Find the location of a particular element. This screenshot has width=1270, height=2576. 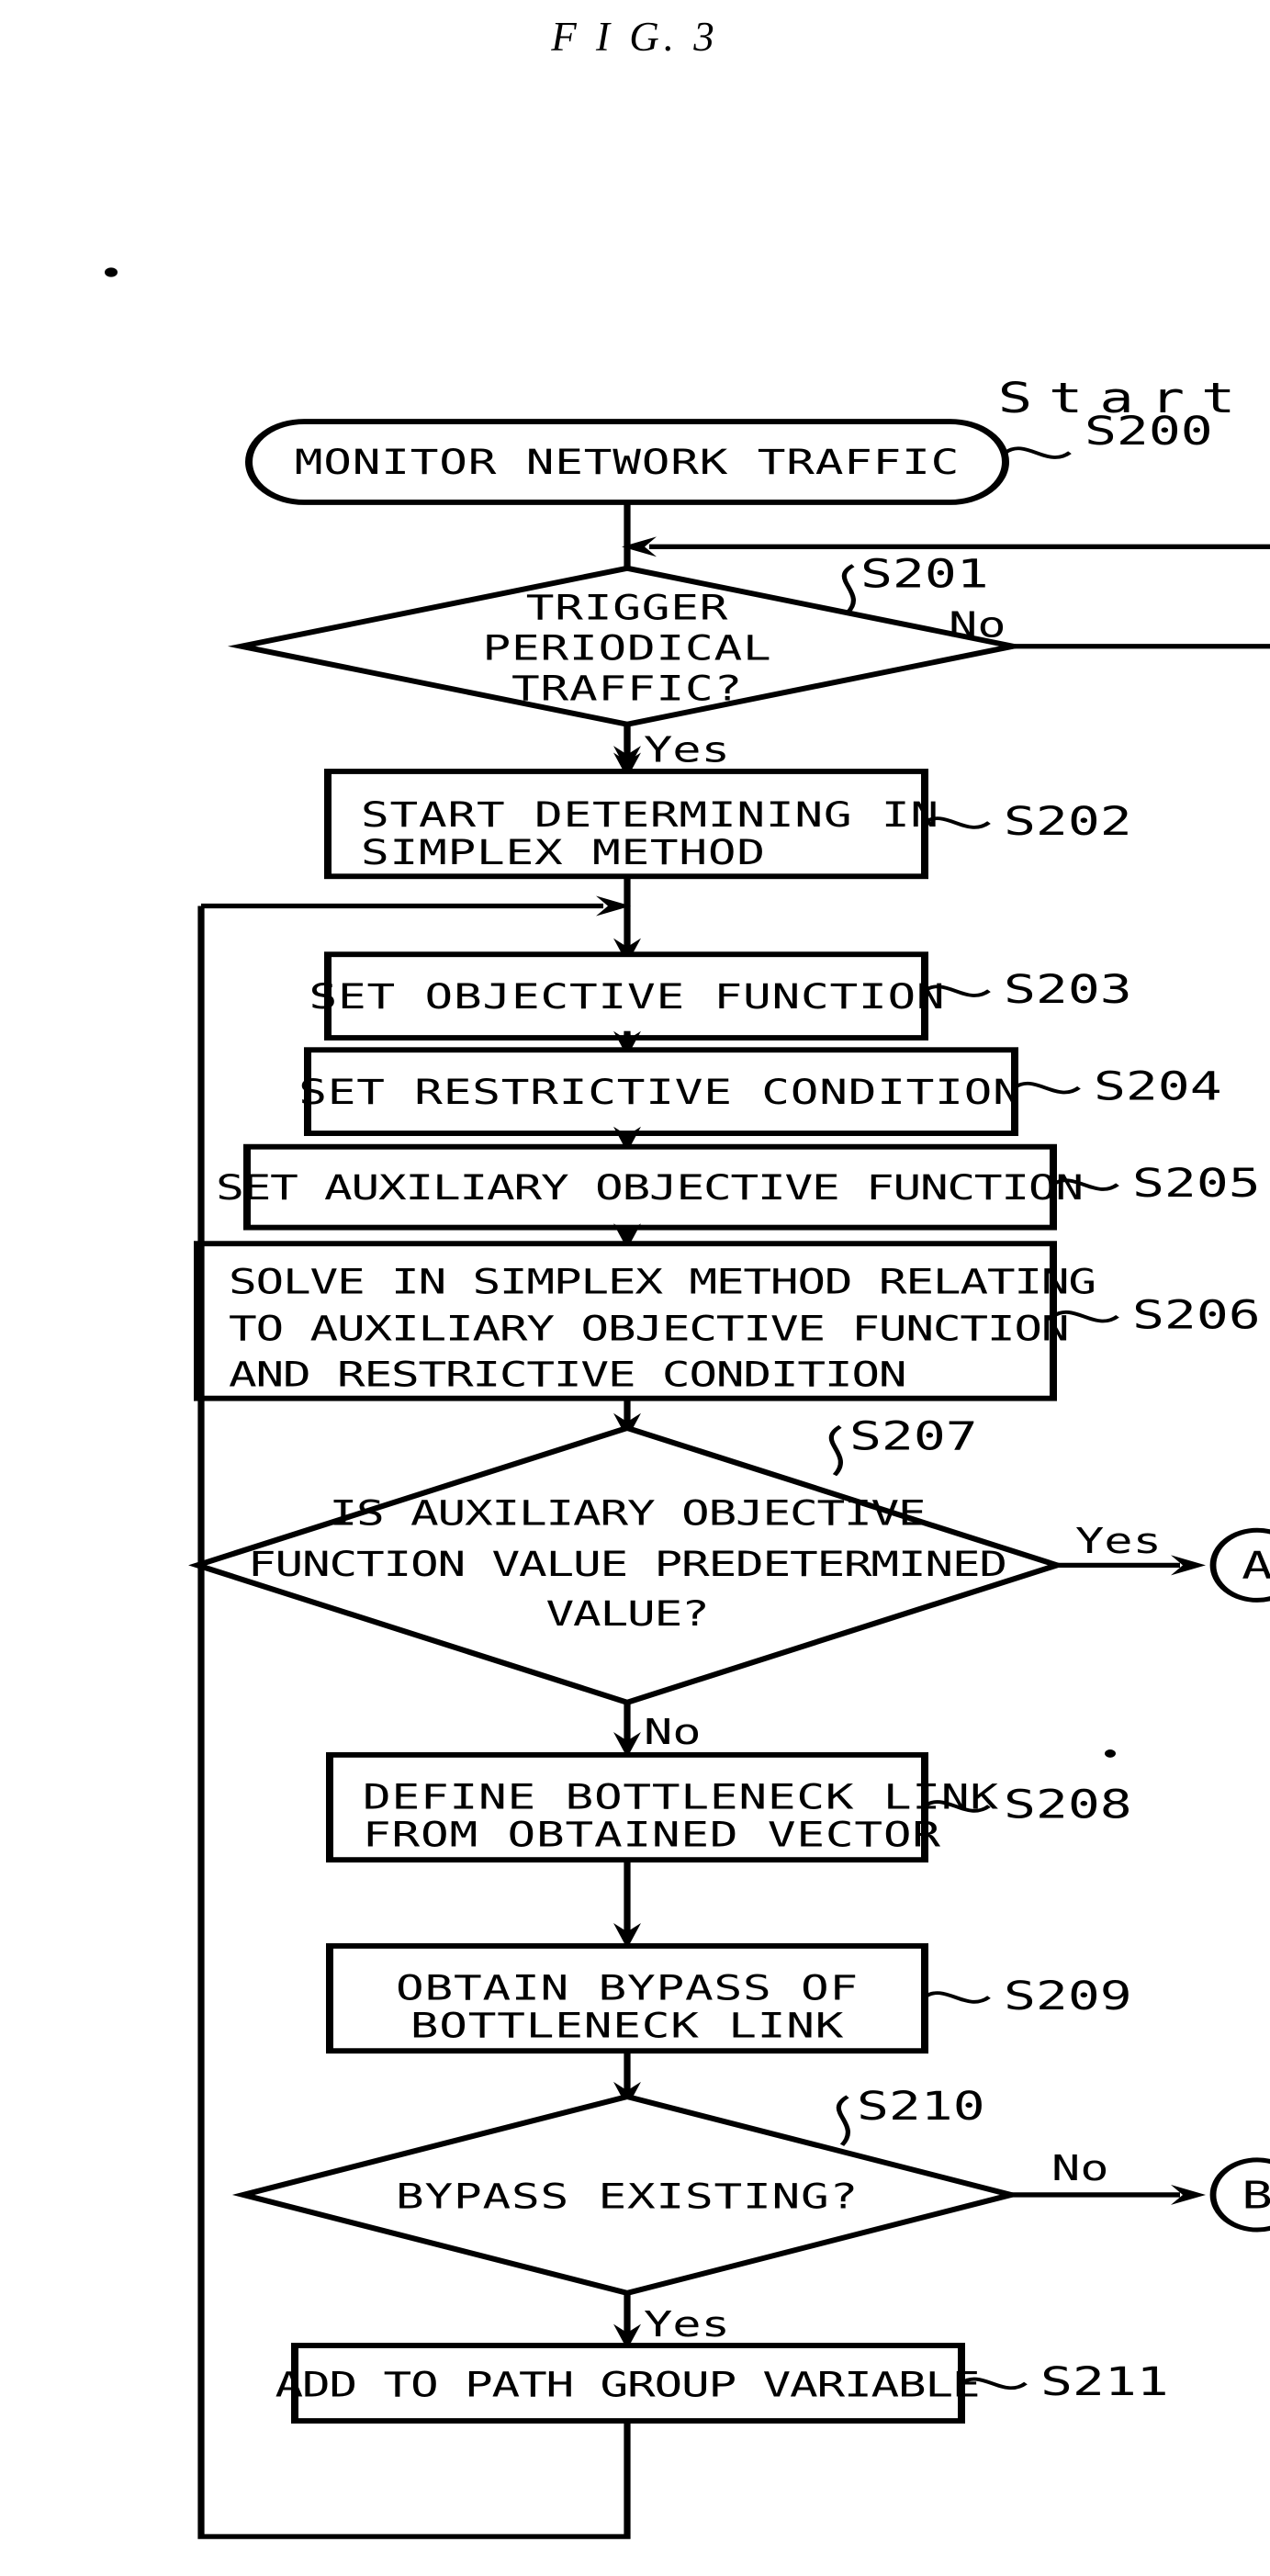

s207-label-line1: IS AUXILIARY OBJECTIVE is located at coordinates (628, 1513).